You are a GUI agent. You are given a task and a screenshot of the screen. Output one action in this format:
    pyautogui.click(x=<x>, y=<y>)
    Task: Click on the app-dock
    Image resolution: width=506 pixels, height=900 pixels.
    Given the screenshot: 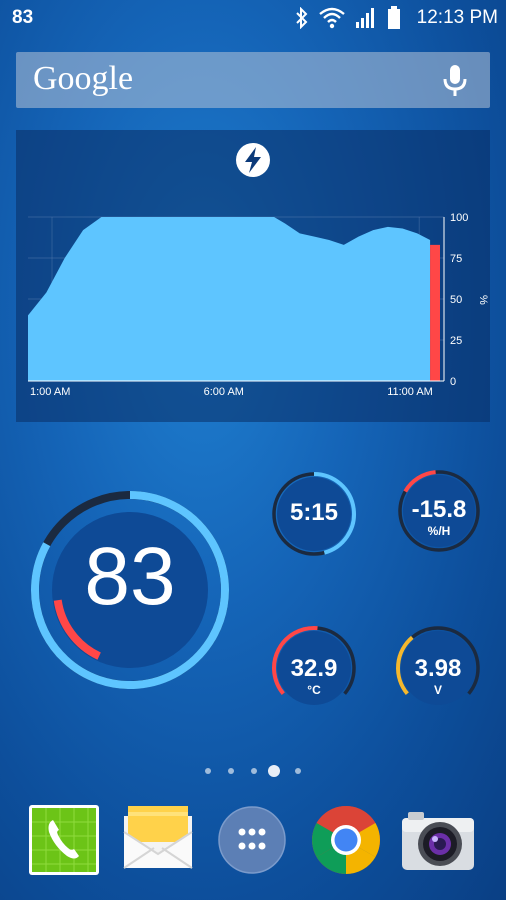 What is the action you would take?
    pyautogui.click(x=253, y=843)
    